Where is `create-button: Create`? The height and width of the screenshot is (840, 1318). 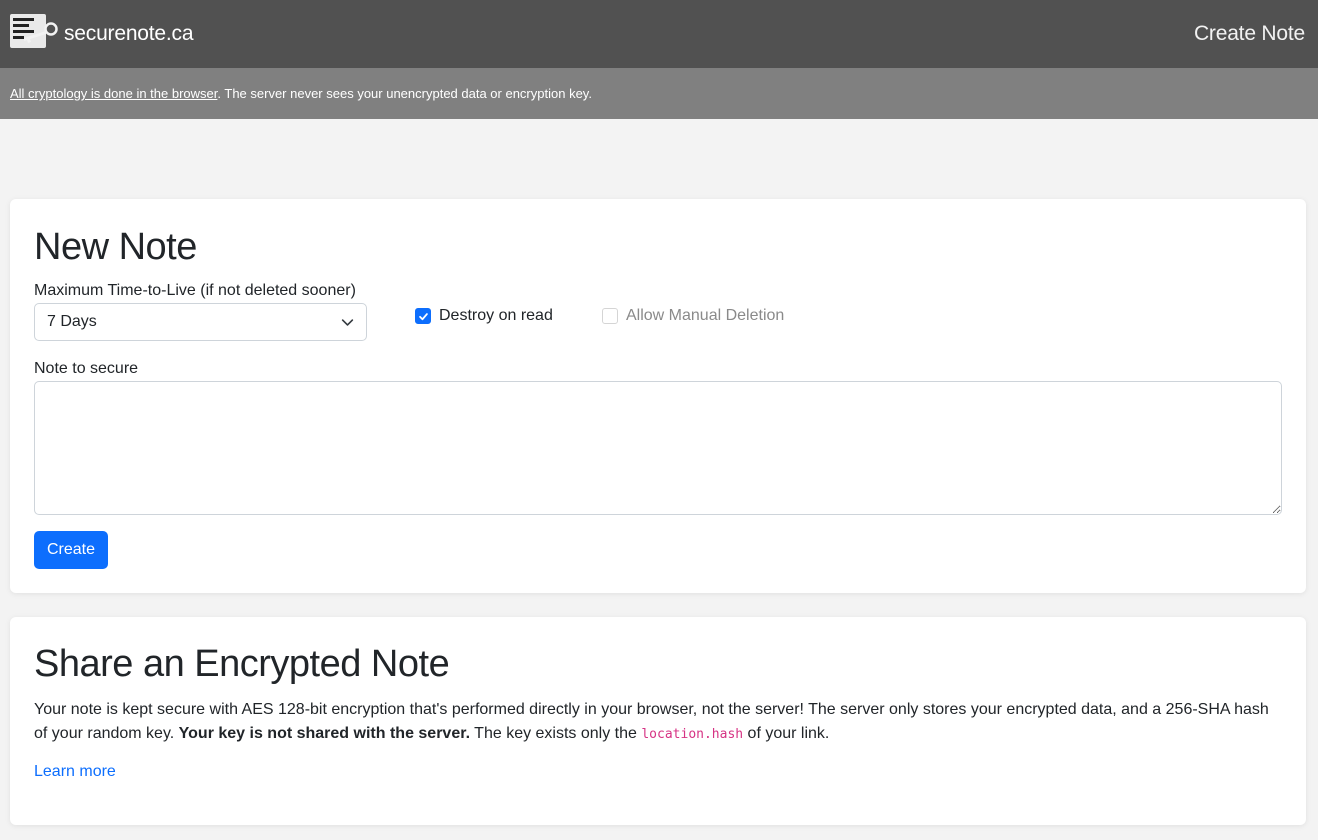
create-button: Create is located at coordinates (71, 550).